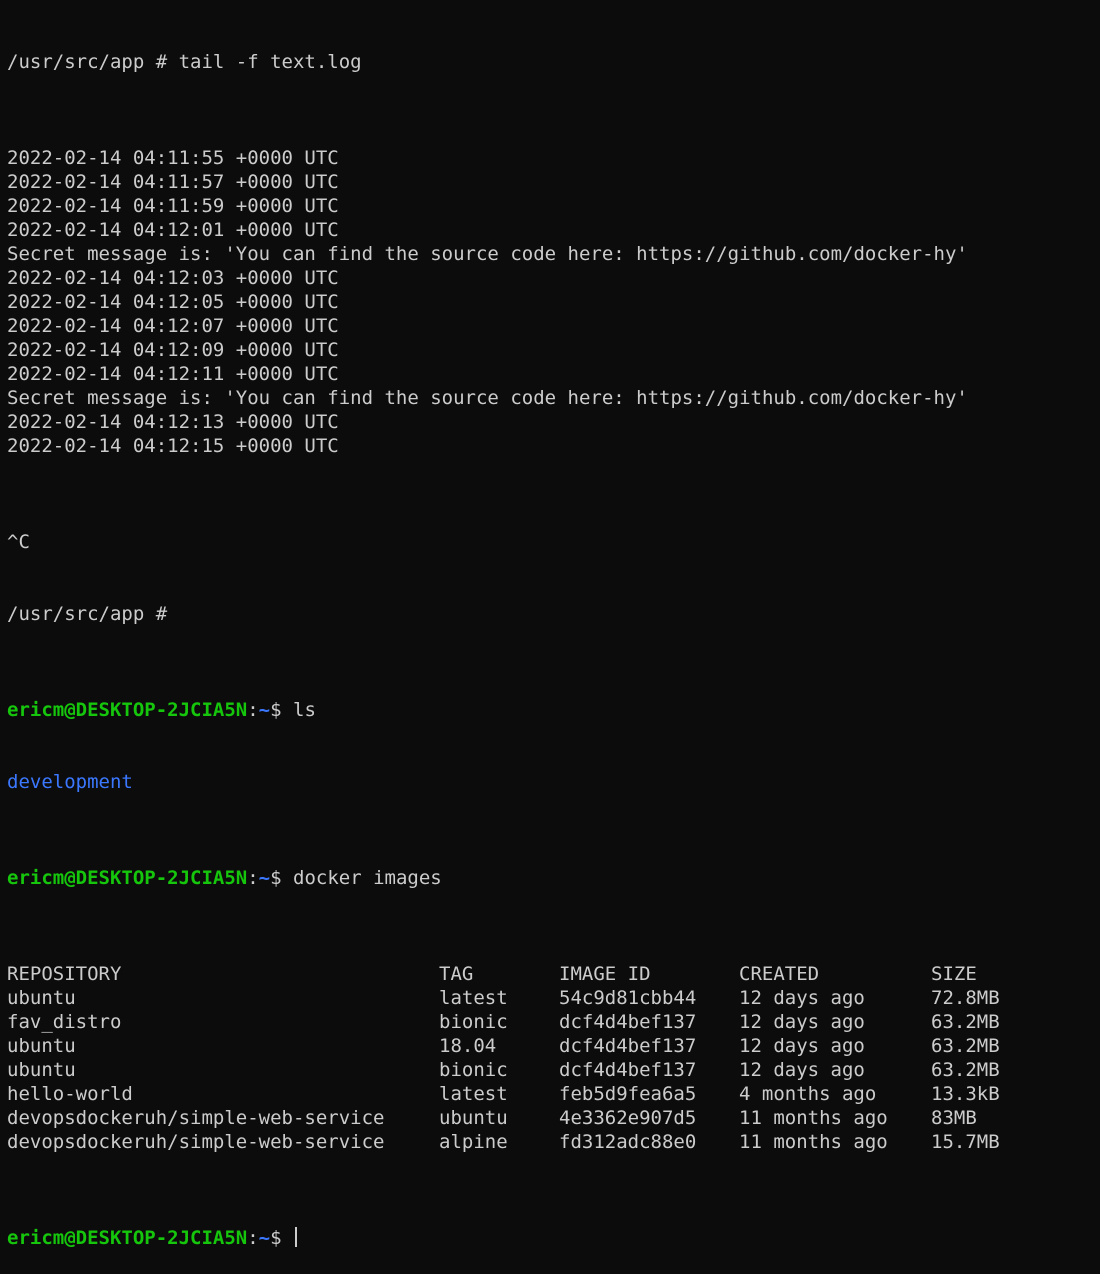 The width and height of the screenshot is (1100, 1274). I want to click on command-text: tail -f text.log, so click(270, 62).